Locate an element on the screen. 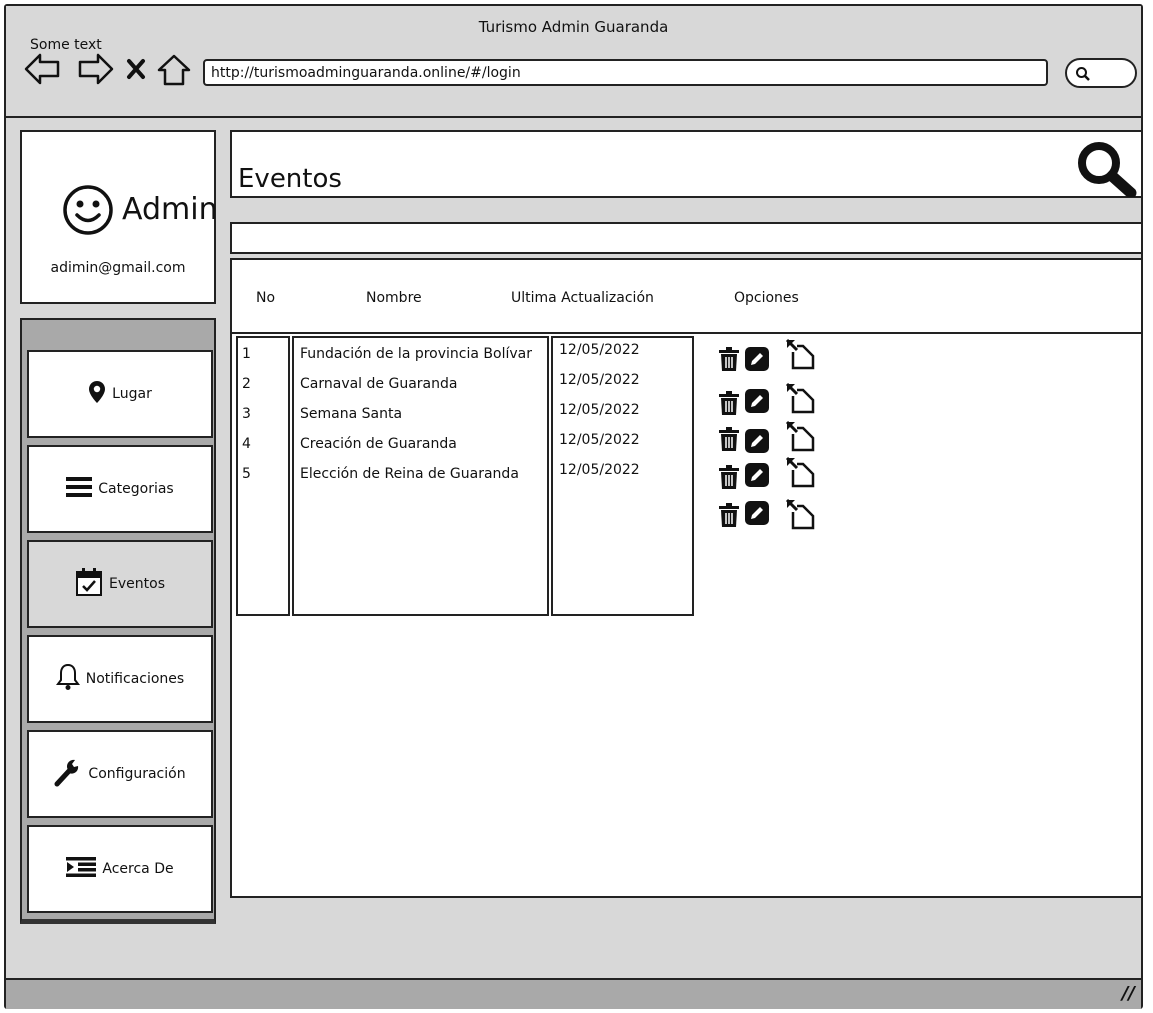 The height and width of the screenshot is (1013, 1153). table-cell-nombre: Carnaval de Guaranda is located at coordinates (379, 384).